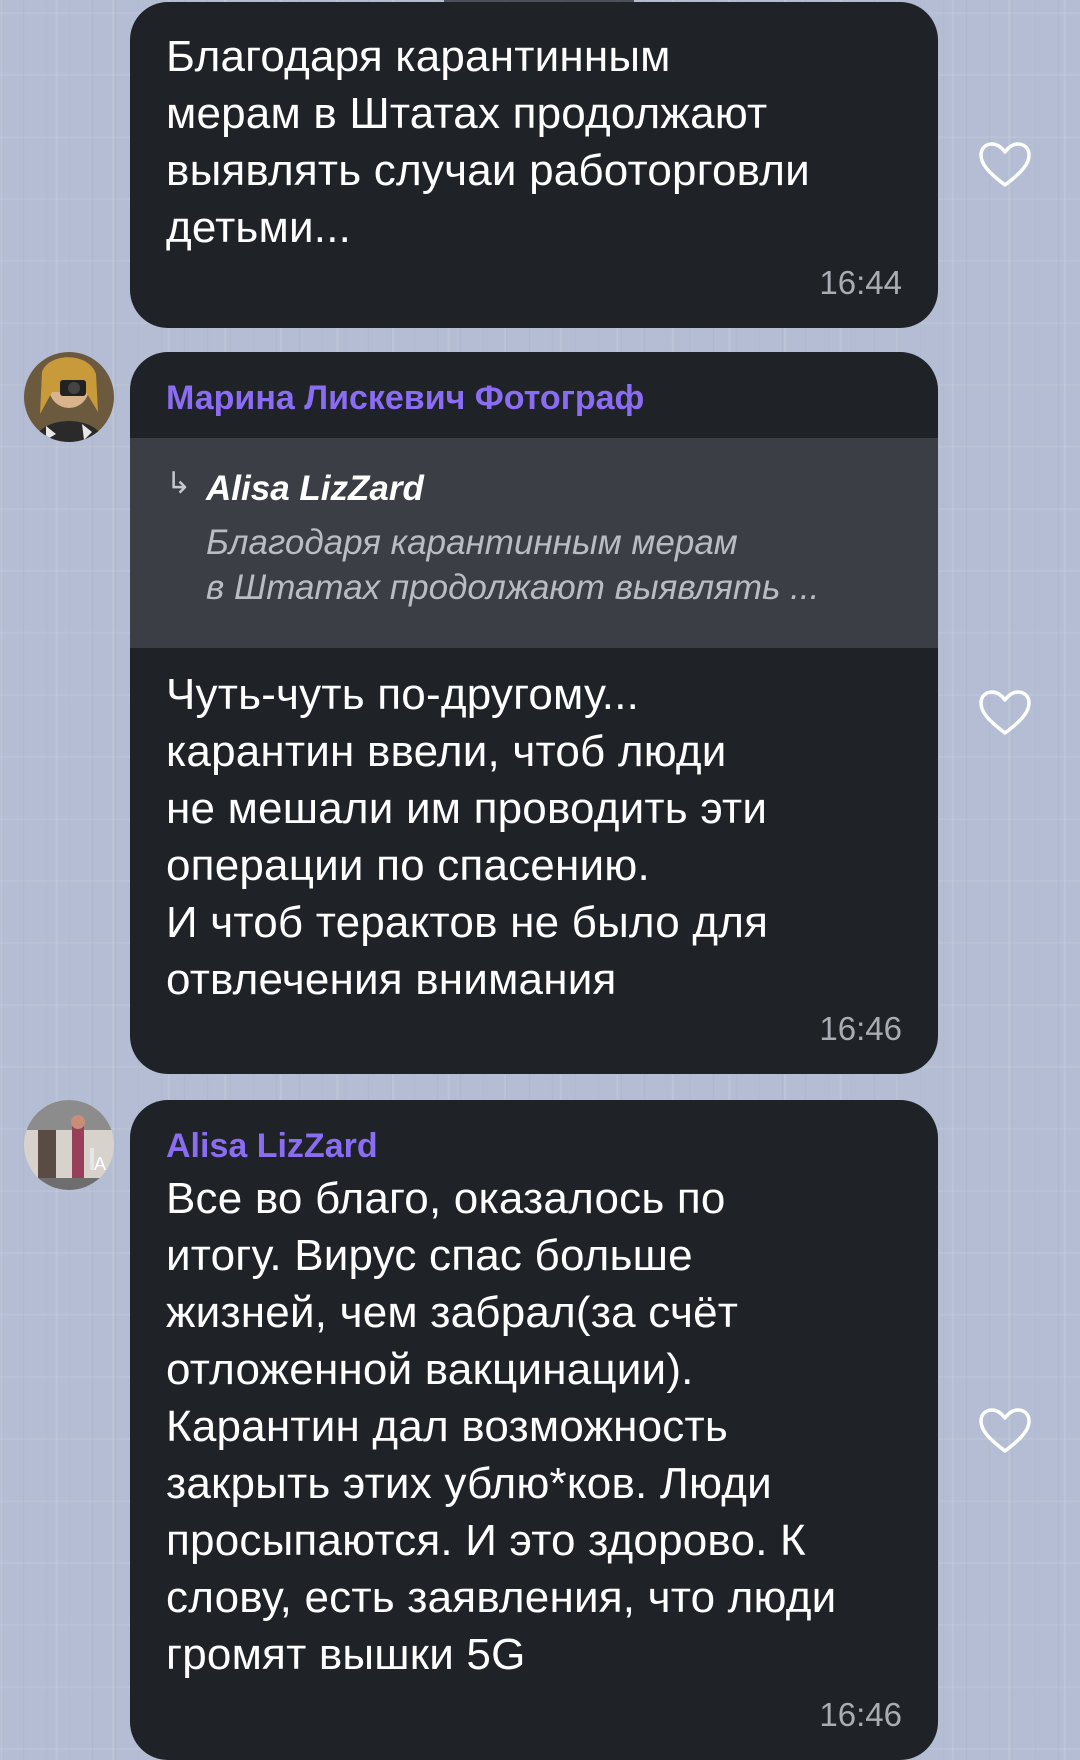 The width and height of the screenshot is (1080, 1760). I want to click on reply-author: Alisa LizZard, so click(315, 488).